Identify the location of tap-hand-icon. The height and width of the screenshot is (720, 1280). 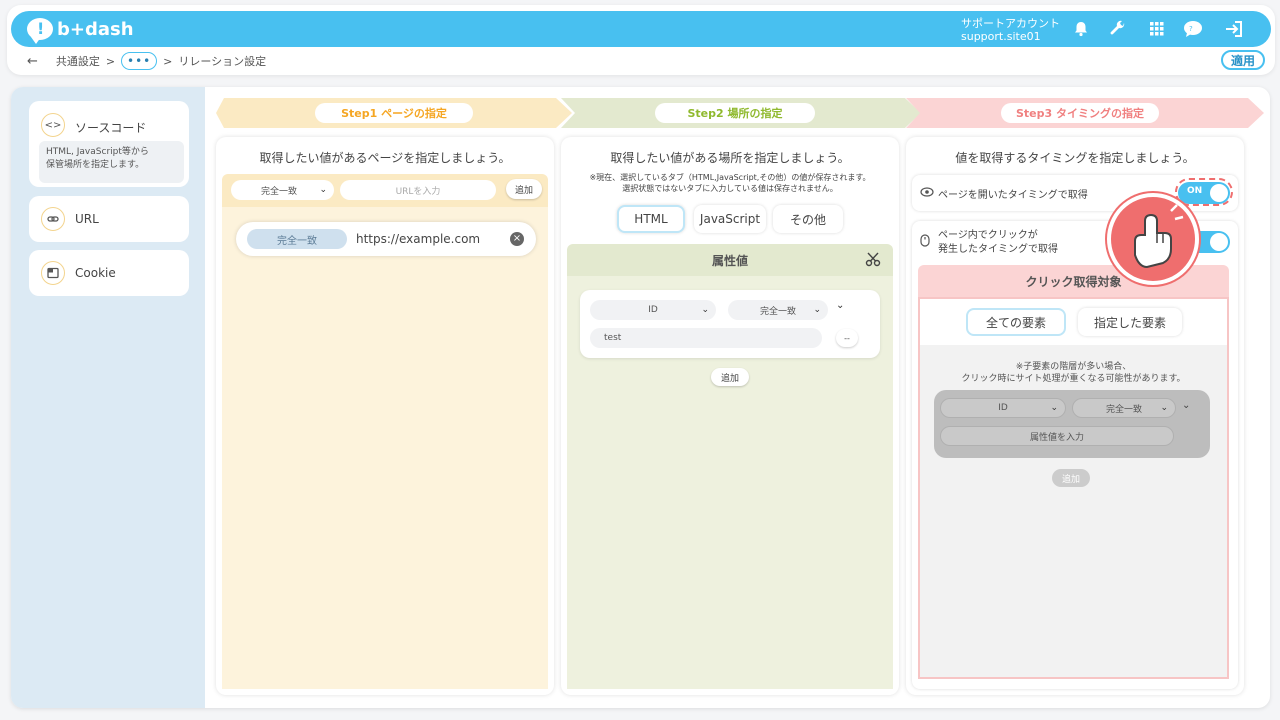
(1153, 239).